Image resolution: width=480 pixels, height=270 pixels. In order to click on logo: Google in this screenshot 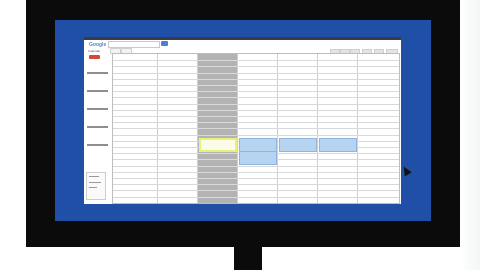, I will do `click(98, 45)`.